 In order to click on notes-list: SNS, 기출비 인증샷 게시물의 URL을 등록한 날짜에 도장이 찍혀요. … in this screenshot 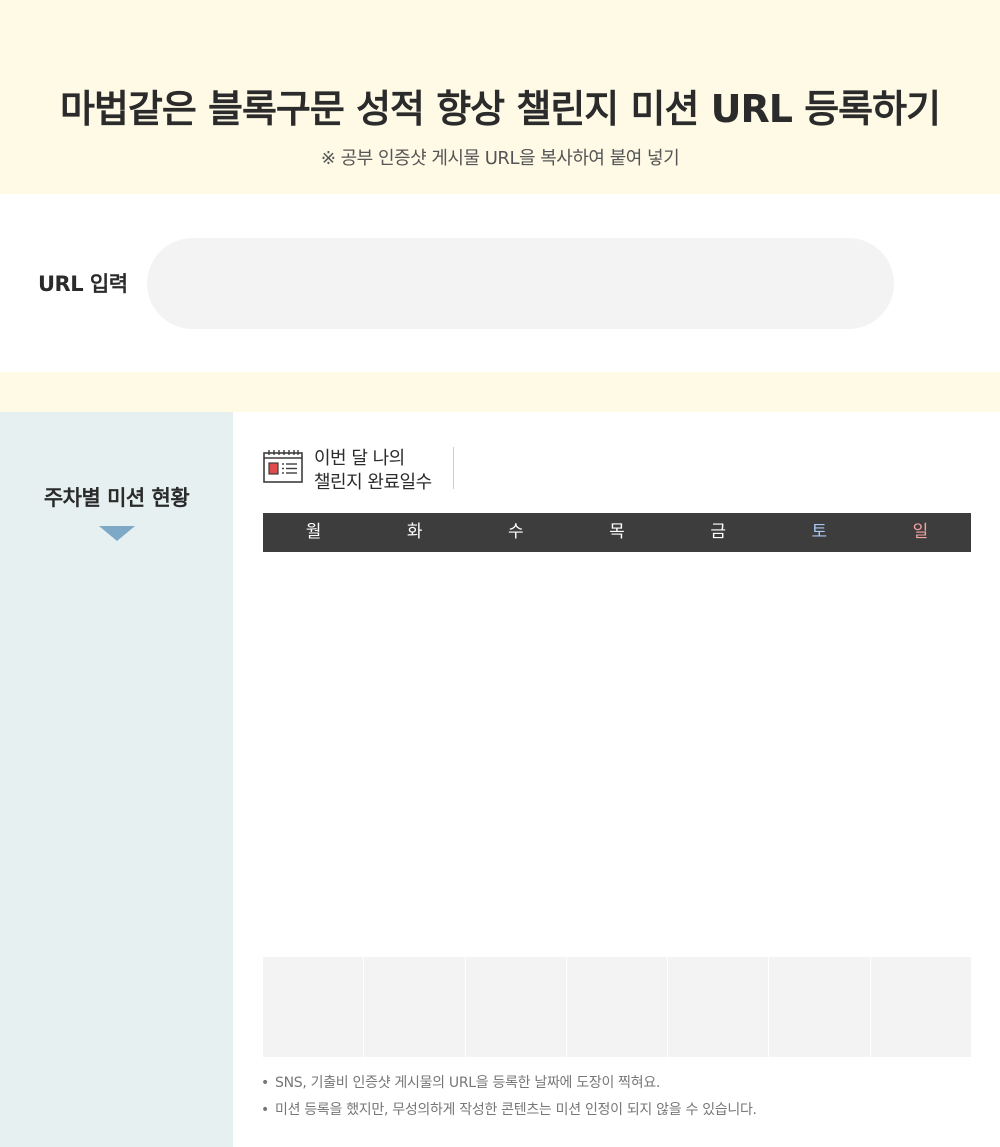, I will do `click(509, 1097)`.